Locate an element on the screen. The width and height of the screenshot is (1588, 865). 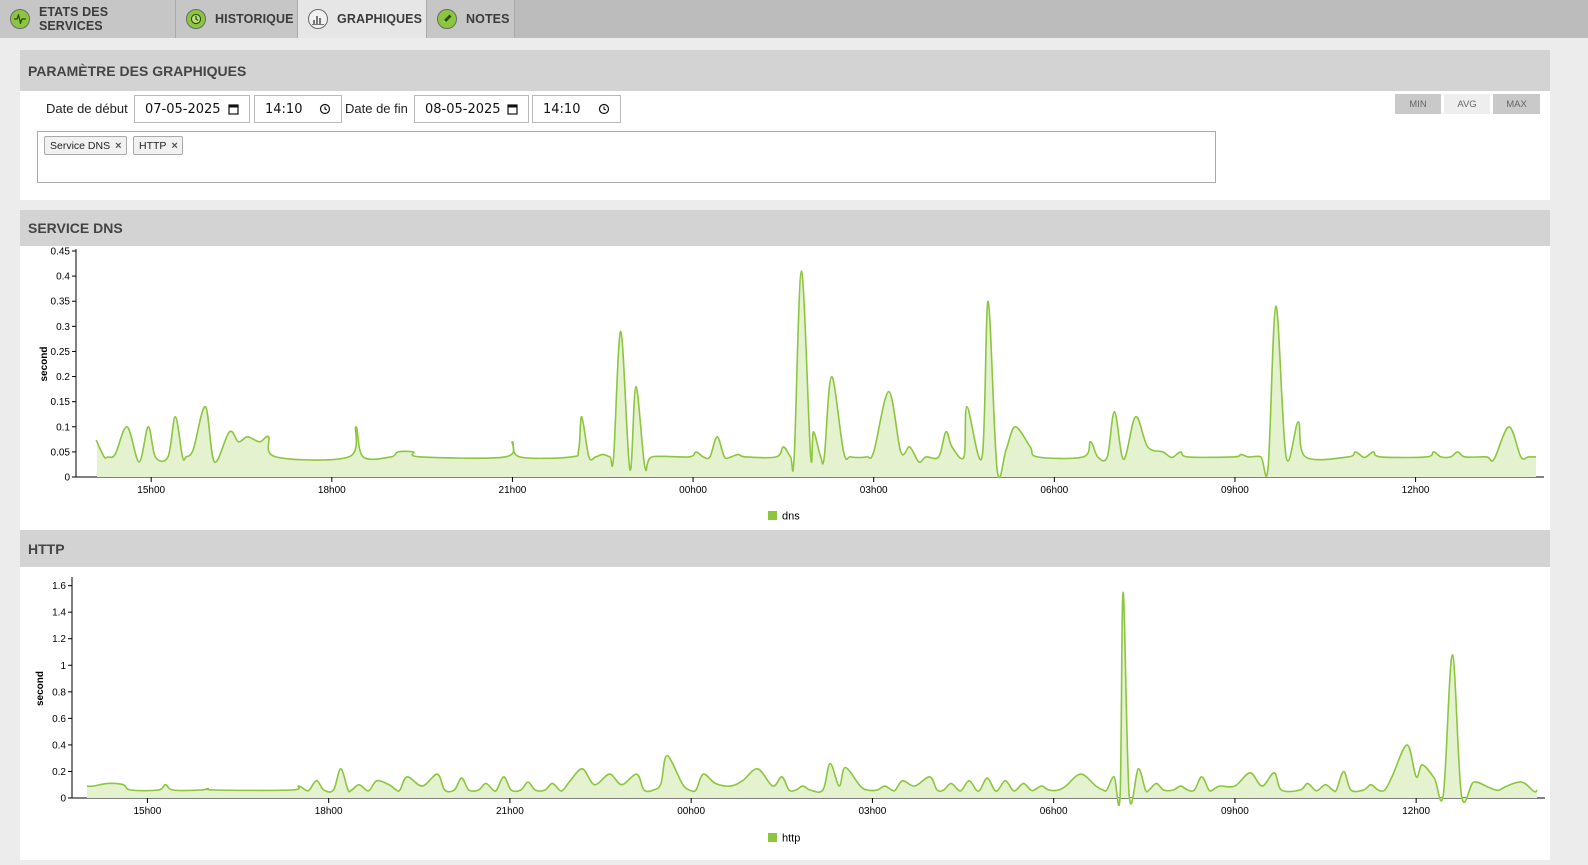
tag-service-dns: Service DNS × is located at coordinates (85, 145).